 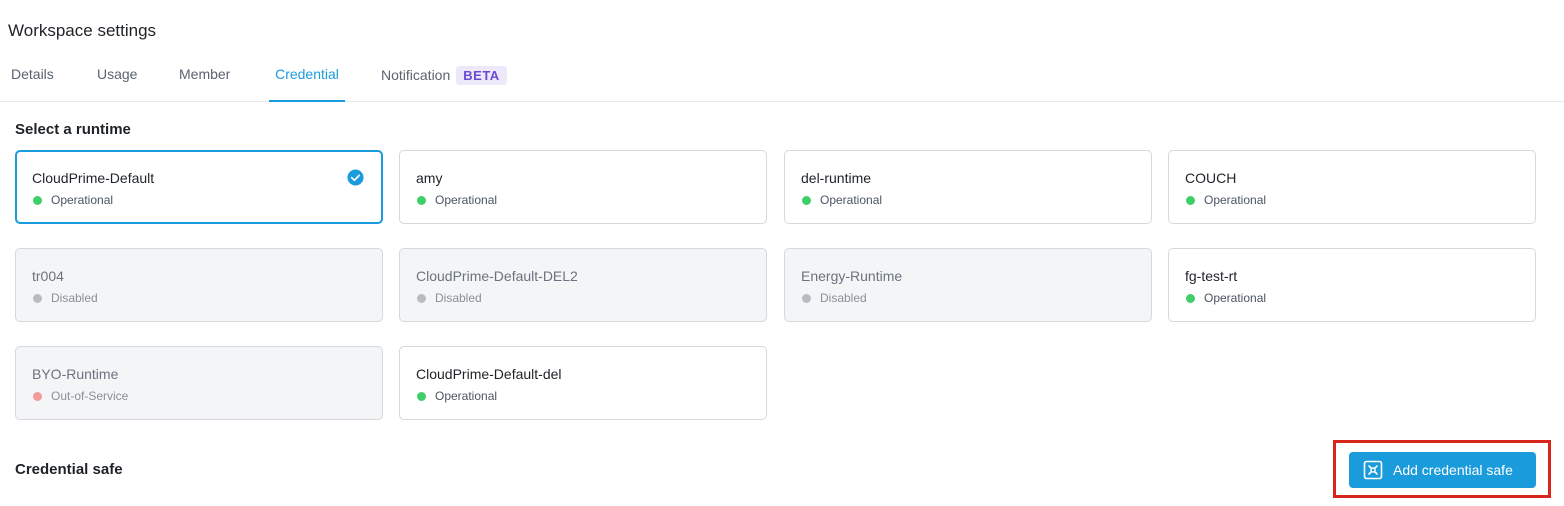 What do you see at coordinates (93, 178) in the screenshot?
I see `runtime-name: CloudPrime-Default` at bounding box center [93, 178].